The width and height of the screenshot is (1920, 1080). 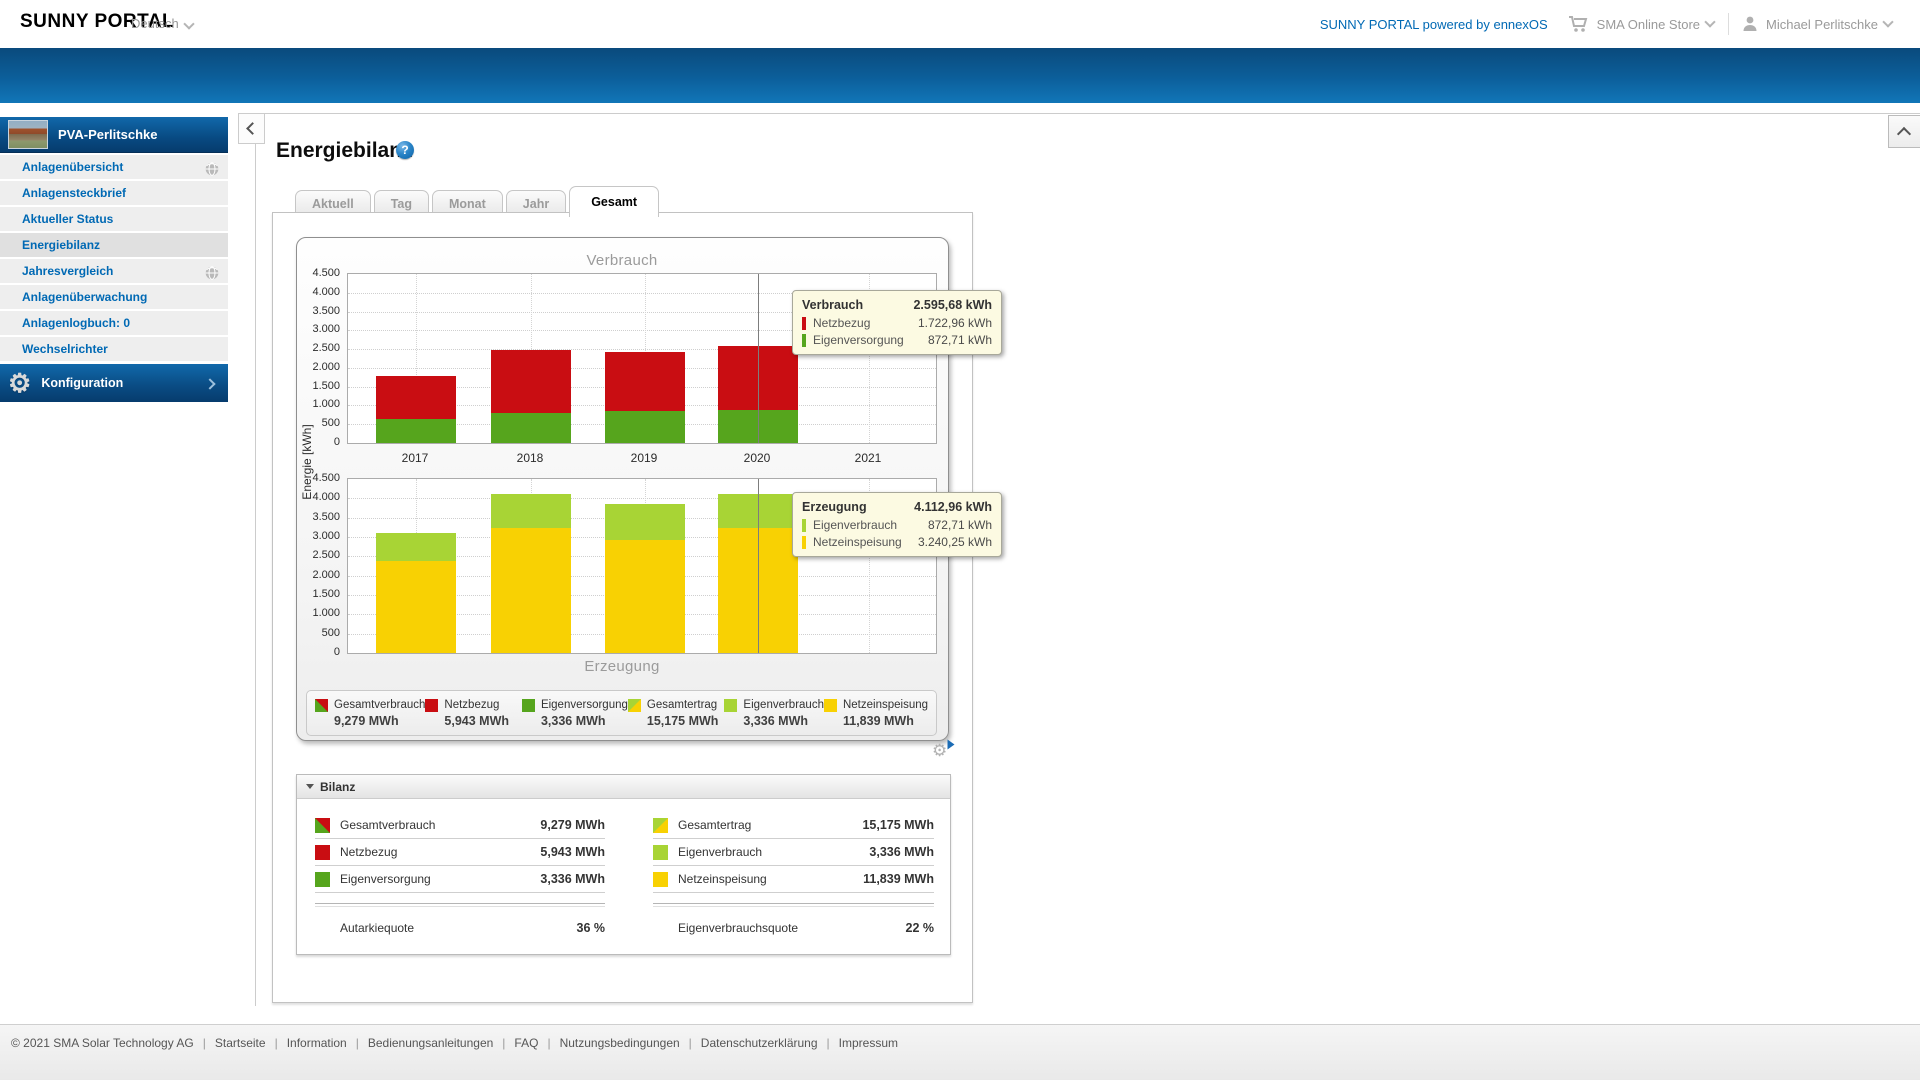 I want to click on online-store-link: SMA Online Store, so click(x=1642, y=24).